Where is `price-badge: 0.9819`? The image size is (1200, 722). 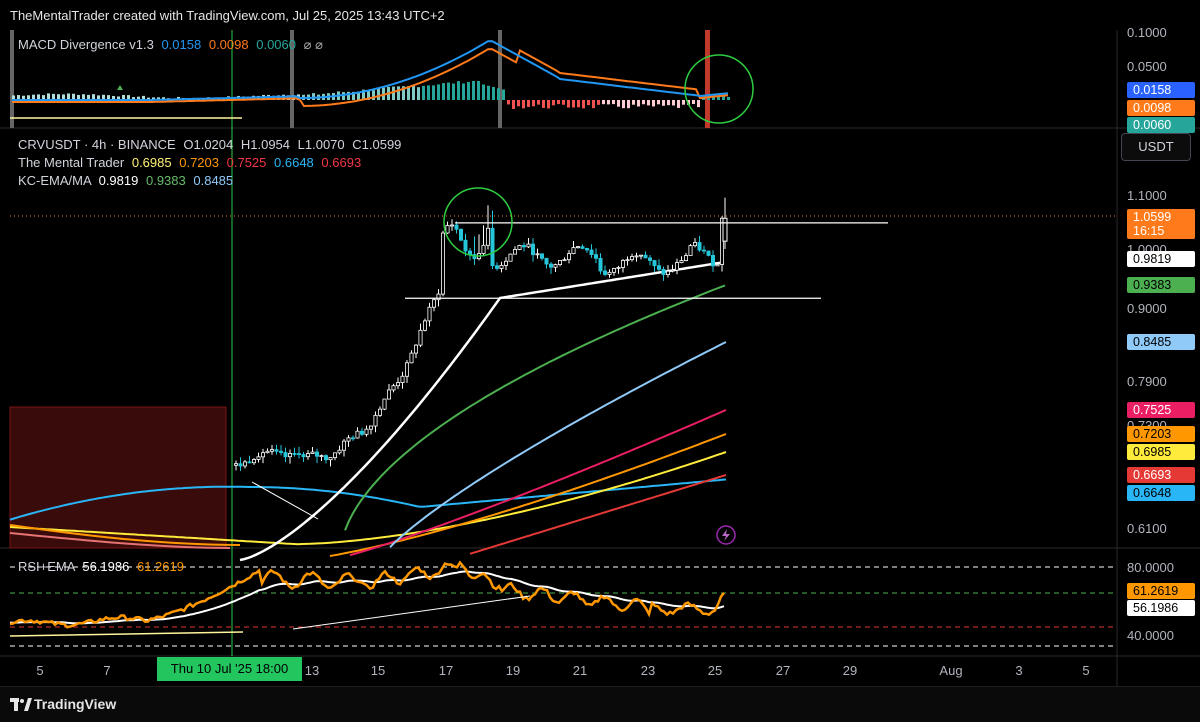
price-badge: 0.9819 is located at coordinates (1161, 259).